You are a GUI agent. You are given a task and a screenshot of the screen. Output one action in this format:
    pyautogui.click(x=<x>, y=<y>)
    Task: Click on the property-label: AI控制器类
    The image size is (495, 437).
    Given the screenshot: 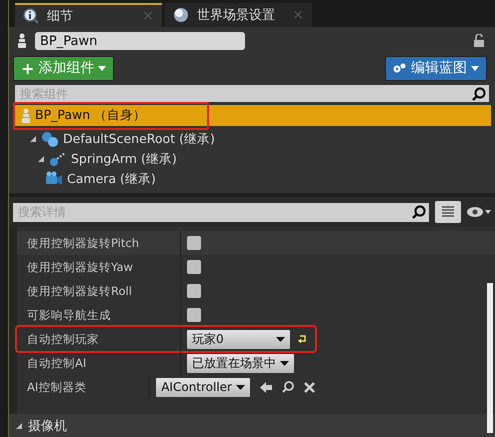 What is the action you would take?
    pyautogui.click(x=83, y=387)
    